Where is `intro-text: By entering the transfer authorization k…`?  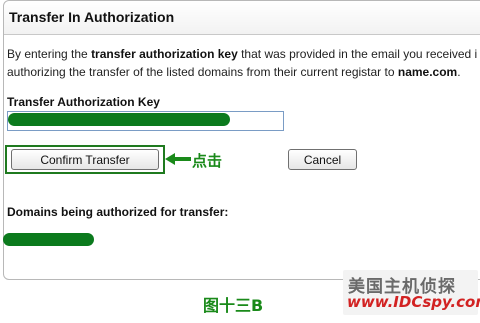 intro-text: By entering the transfer authorization k… is located at coordinates (242, 63).